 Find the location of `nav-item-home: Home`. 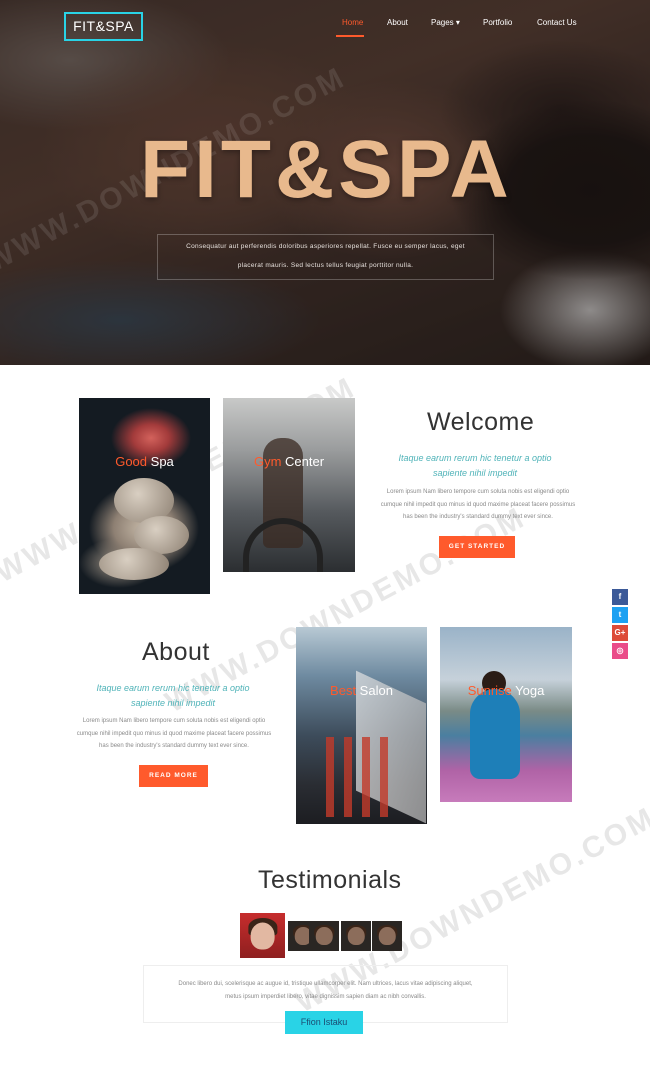

nav-item-home: Home is located at coordinates (352, 22).